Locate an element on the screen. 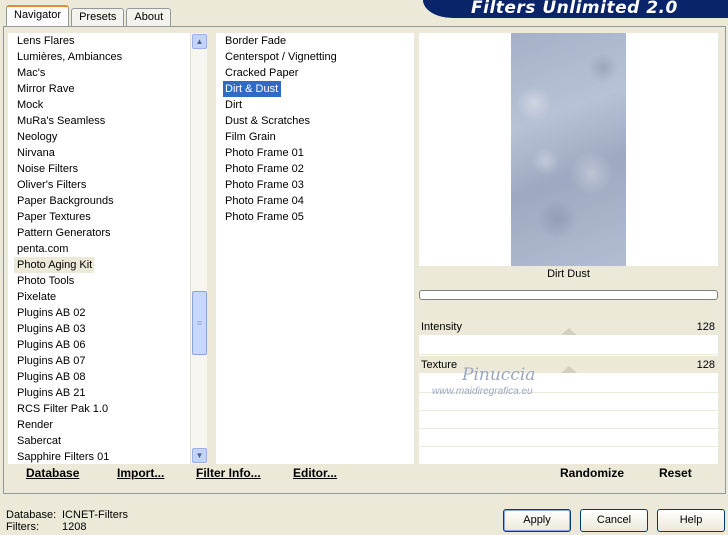  reset-button: Reset is located at coordinates (675, 473).